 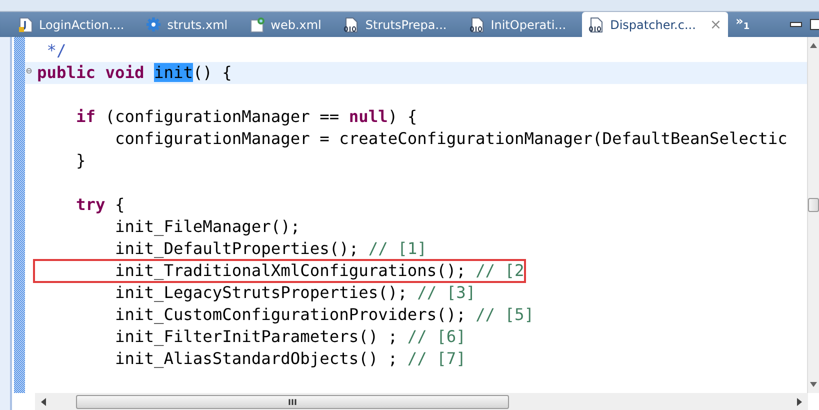 I want to click on java-file-icon, so click(x=26, y=24).